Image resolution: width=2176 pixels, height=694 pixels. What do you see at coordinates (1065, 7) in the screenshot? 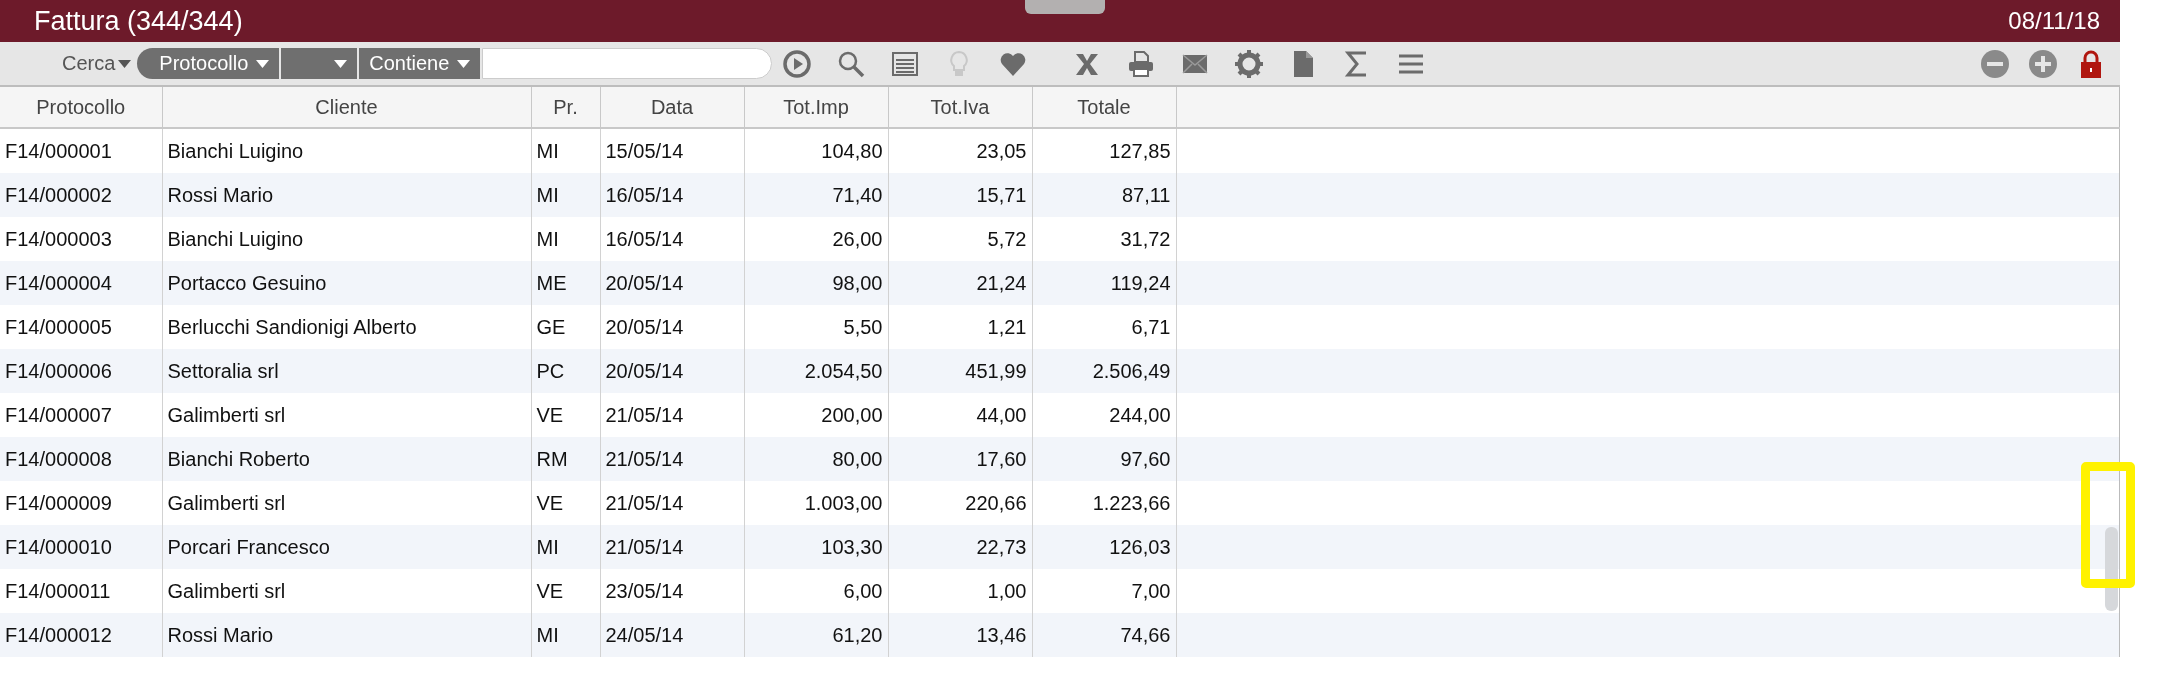
I see `window-grip` at bounding box center [1065, 7].